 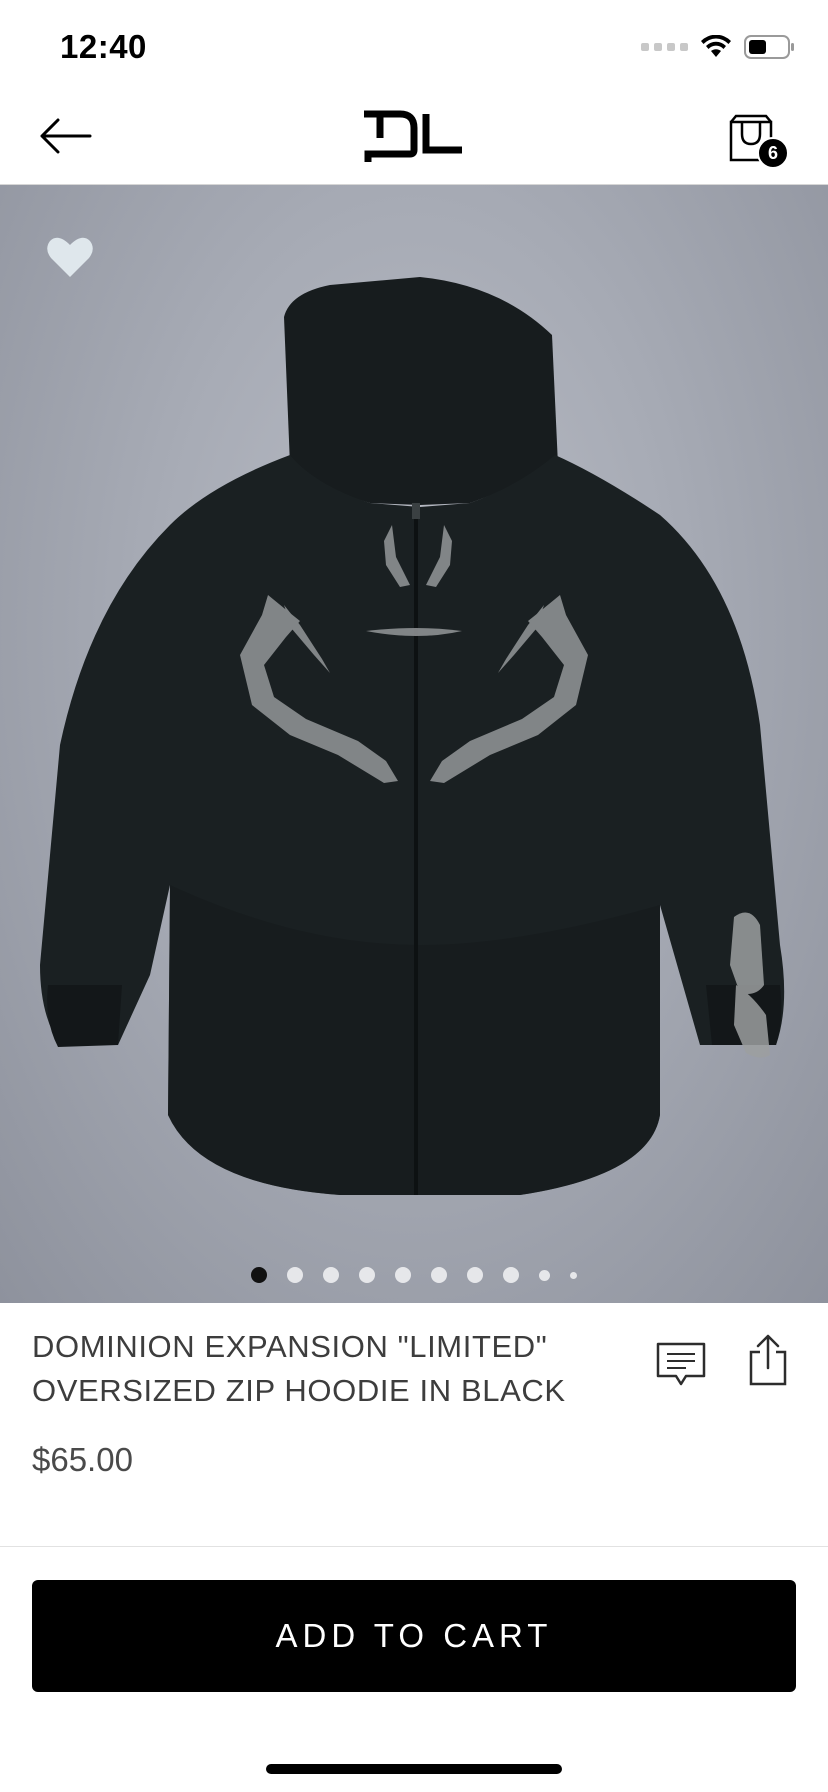 What do you see at coordinates (70, 257) in the screenshot?
I see `heart-icon` at bounding box center [70, 257].